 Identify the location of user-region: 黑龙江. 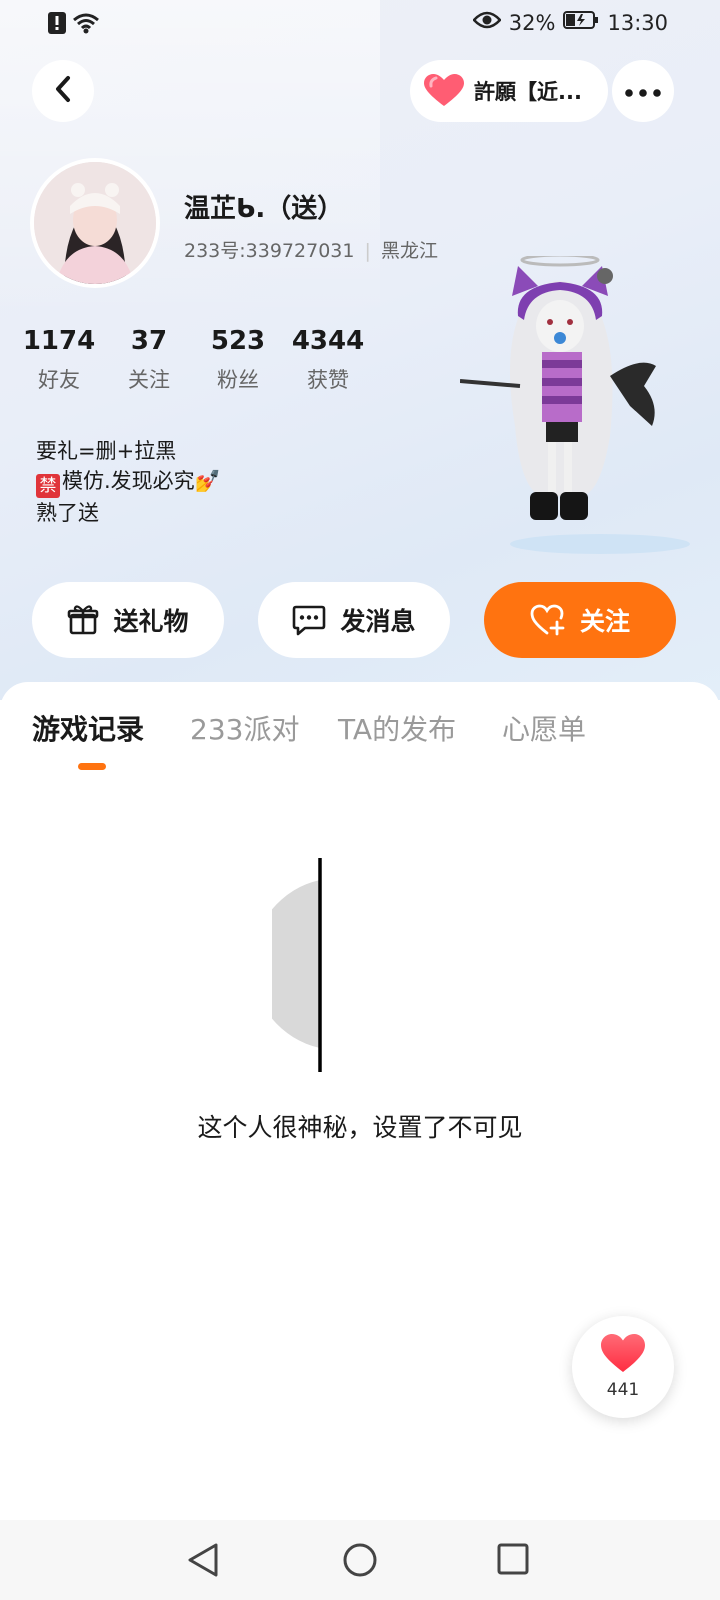
(409, 251).